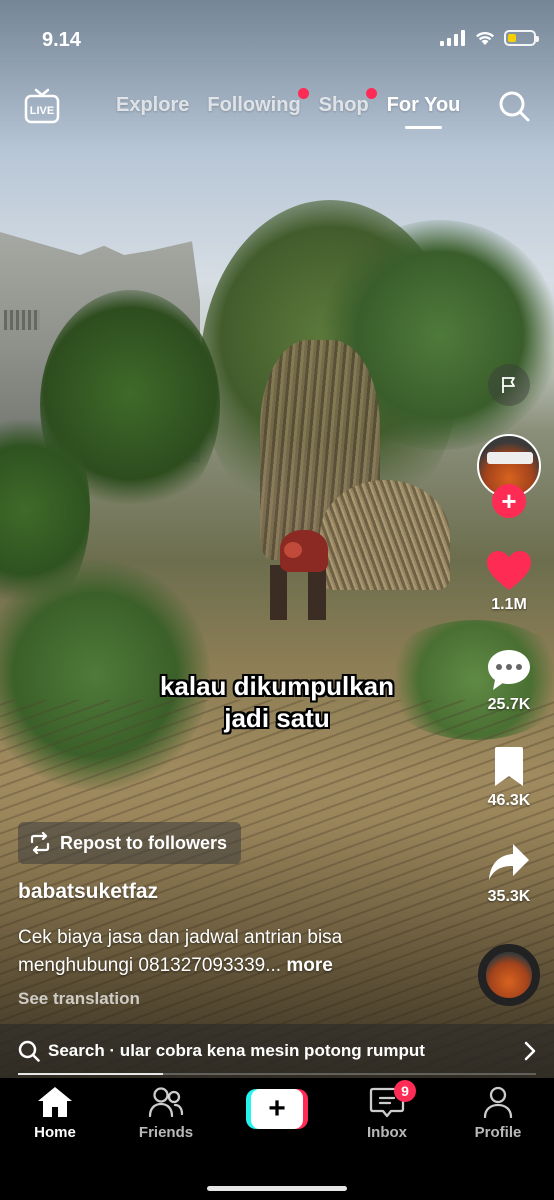 This screenshot has height=1200, width=554. Describe the element at coordinates (509, 501) in the screenshot. I see `follow-button: +` at that location.